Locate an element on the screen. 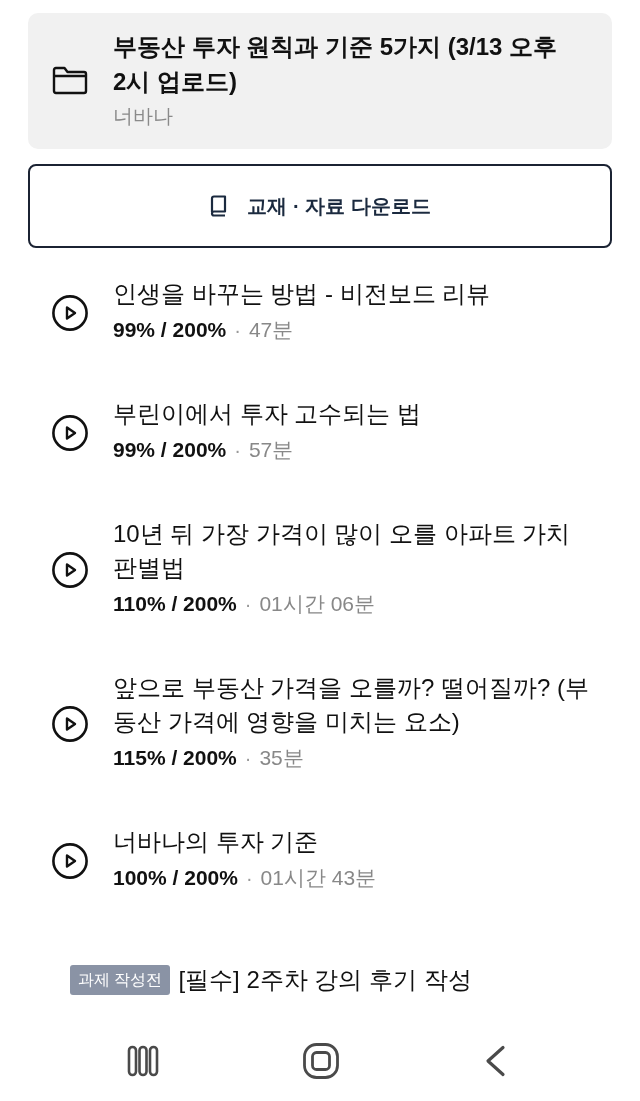 Image resolution: width=640 pixels, height=1101 pixels. home-icon is located at coordinates (321, 1061).